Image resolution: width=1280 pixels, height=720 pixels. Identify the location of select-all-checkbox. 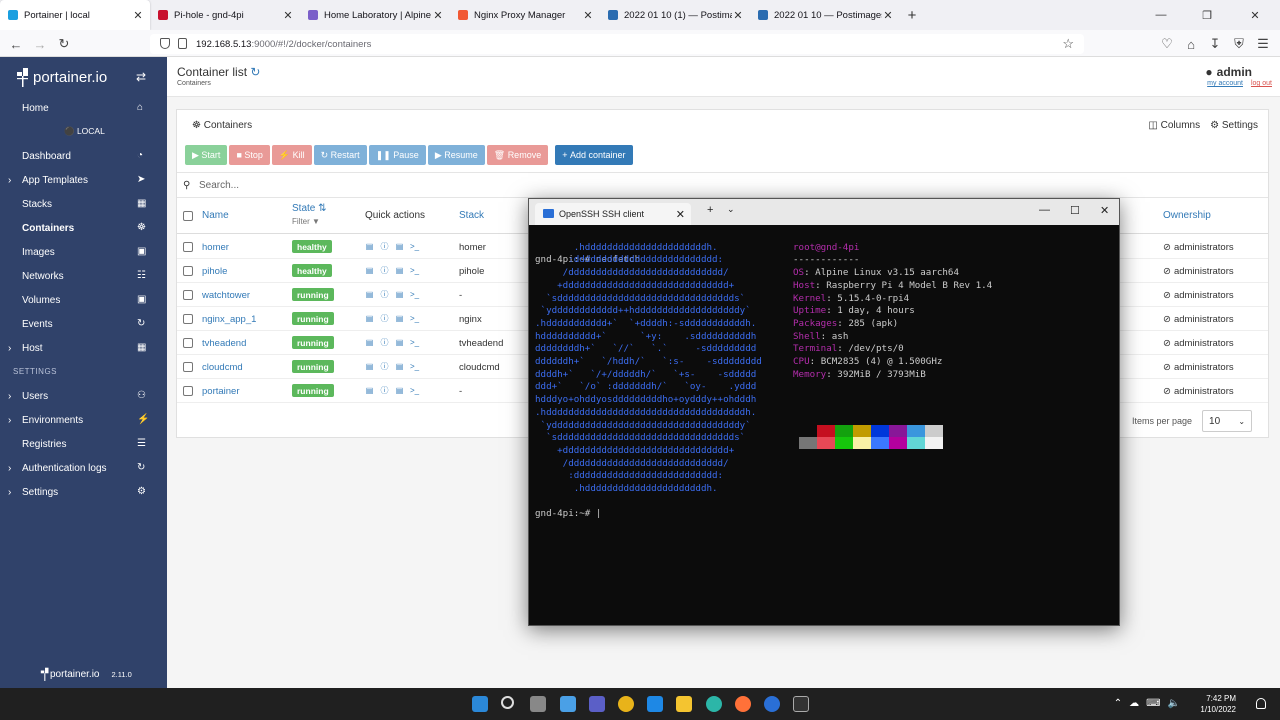
(188, 216).